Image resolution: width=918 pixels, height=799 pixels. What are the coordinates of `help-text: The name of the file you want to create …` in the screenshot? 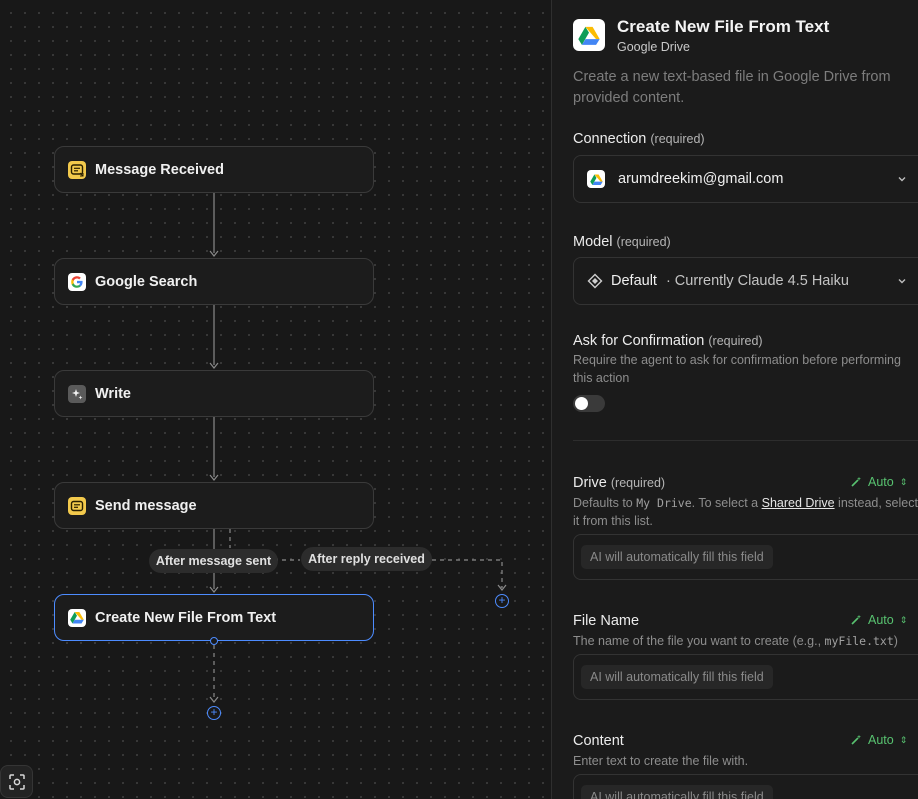 It's located at (697, 641).